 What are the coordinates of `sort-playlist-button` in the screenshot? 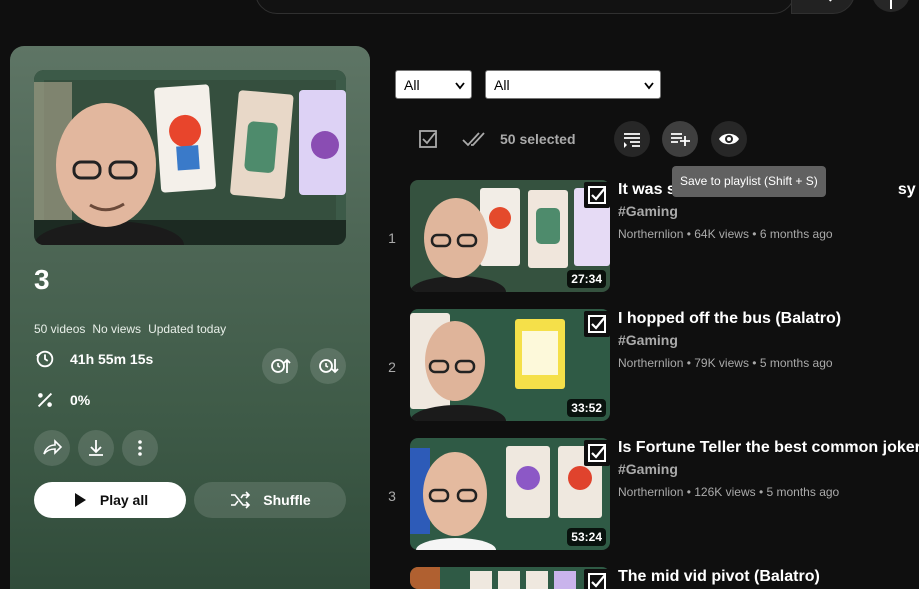 It's located at (632, 139).